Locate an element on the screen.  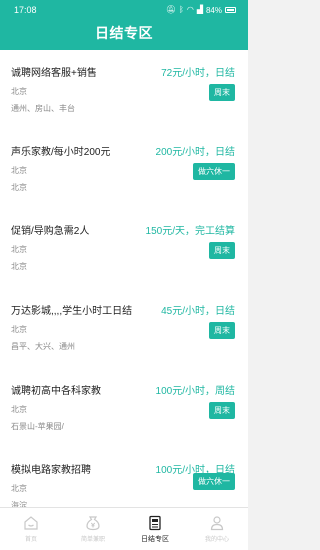
bluetooth-icon: ᛒ is located at coordinates (181, 9).